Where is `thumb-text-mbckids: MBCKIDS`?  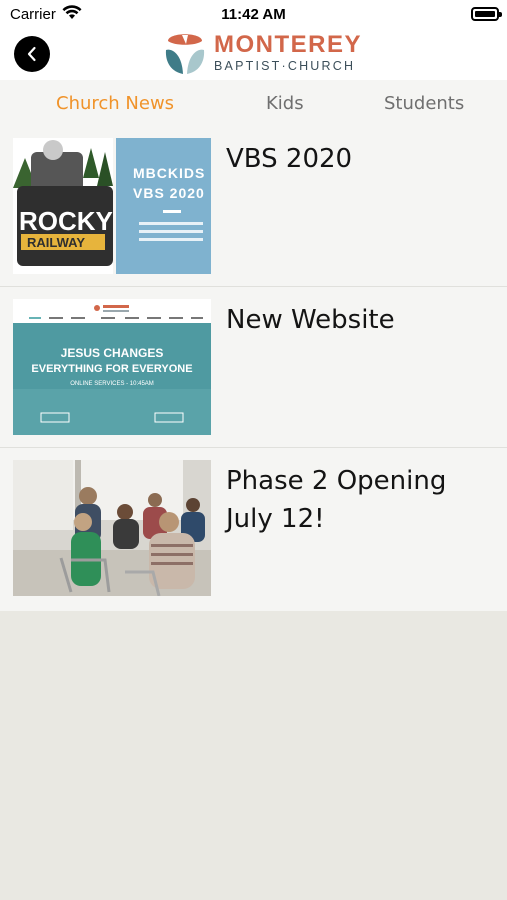 thumb-text-mbckids: MBCKIDS is located at coordinates (169, 173).